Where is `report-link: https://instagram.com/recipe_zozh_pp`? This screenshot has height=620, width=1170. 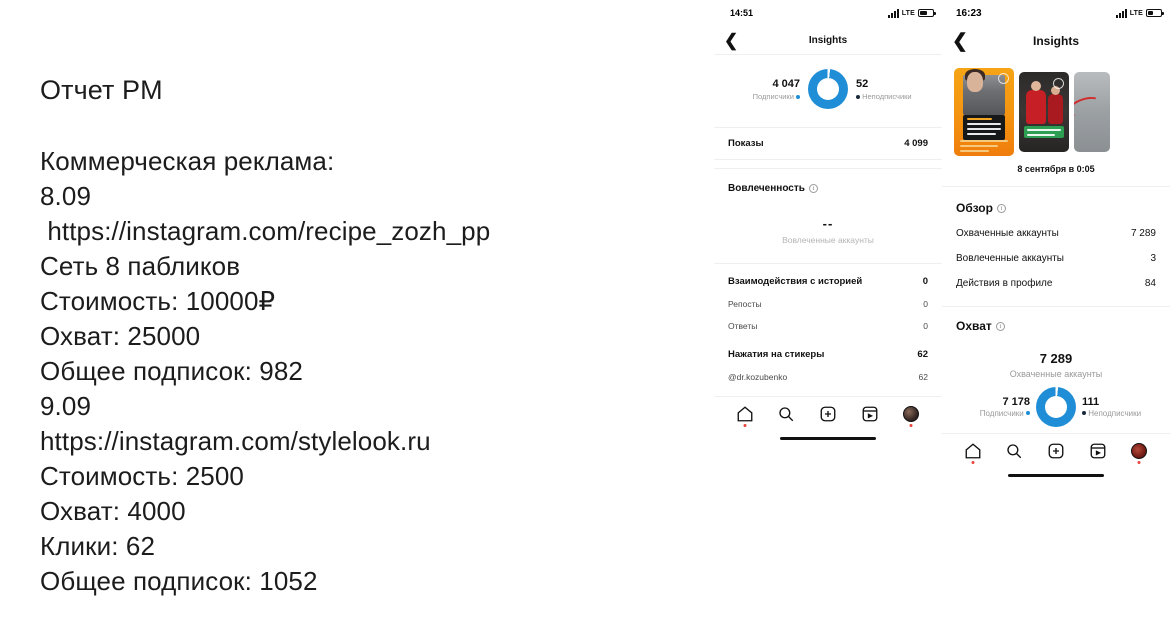 report-link: https://instagram.com/recipe_zozh_pp is located at coordinates (350, 231).